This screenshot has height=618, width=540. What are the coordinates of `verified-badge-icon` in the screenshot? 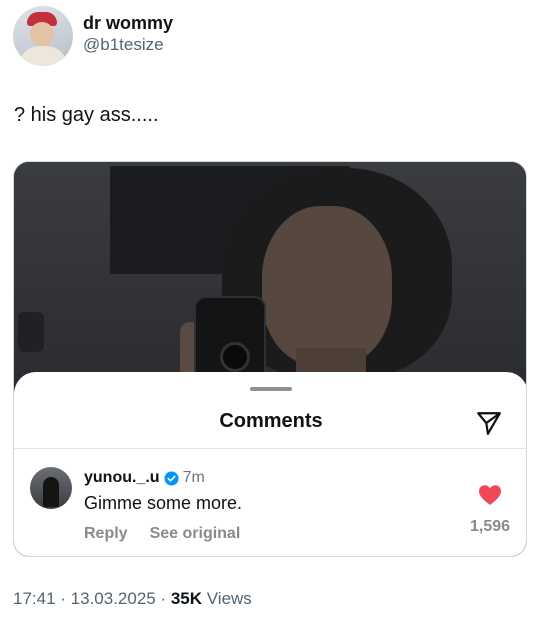 It's located at (171, 478).